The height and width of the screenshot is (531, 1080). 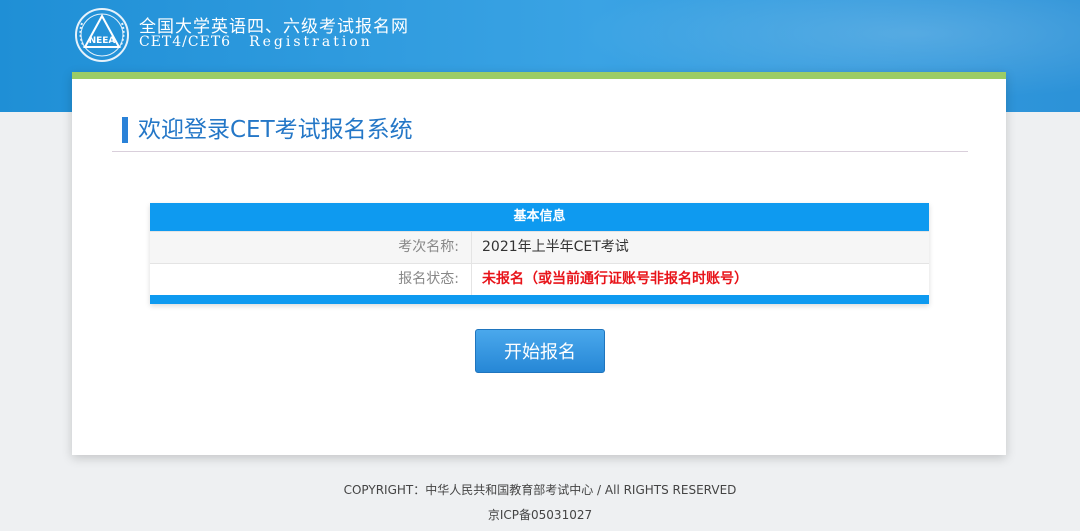 What do you see at coordinates (615, 279) in the screenshot?
I see `row-value-status: 未报名（或当前通行证账号非报名时账号）` at bounding box center [615, 279].